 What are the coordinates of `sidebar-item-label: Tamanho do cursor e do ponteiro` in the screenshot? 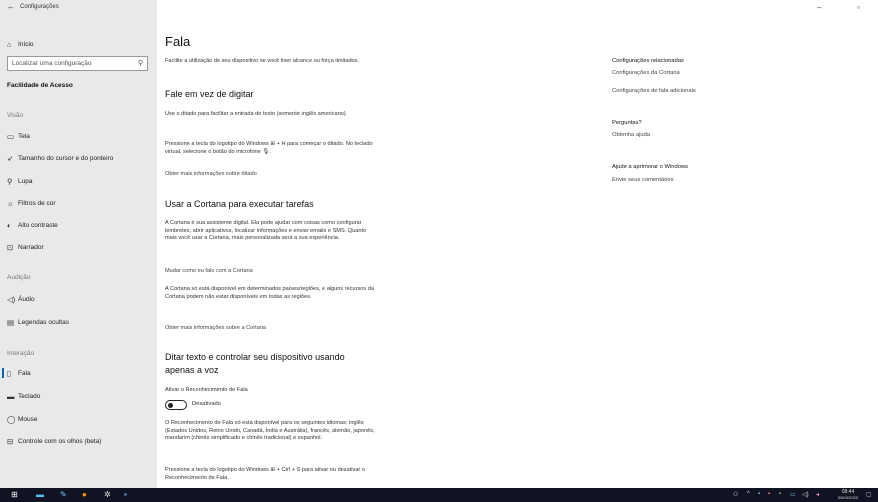 It's located at (66, 158).